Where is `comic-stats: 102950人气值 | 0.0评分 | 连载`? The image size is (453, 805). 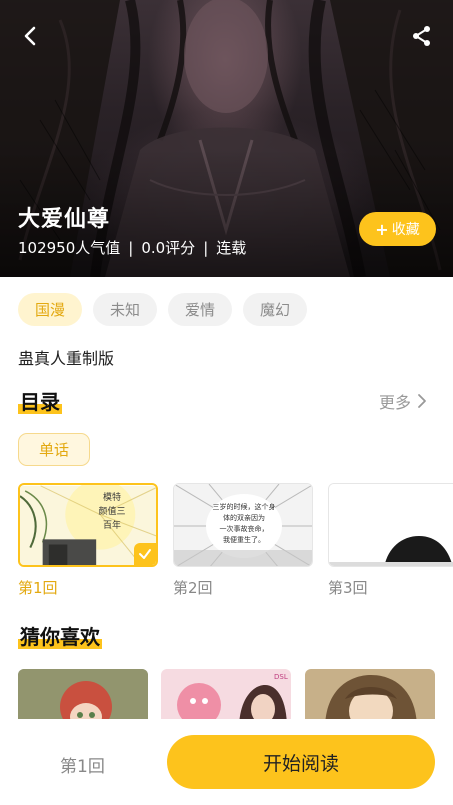 comic-stats: 102950人气值 | 0.0评分 | 连载 is located at coordinates (132, 247).